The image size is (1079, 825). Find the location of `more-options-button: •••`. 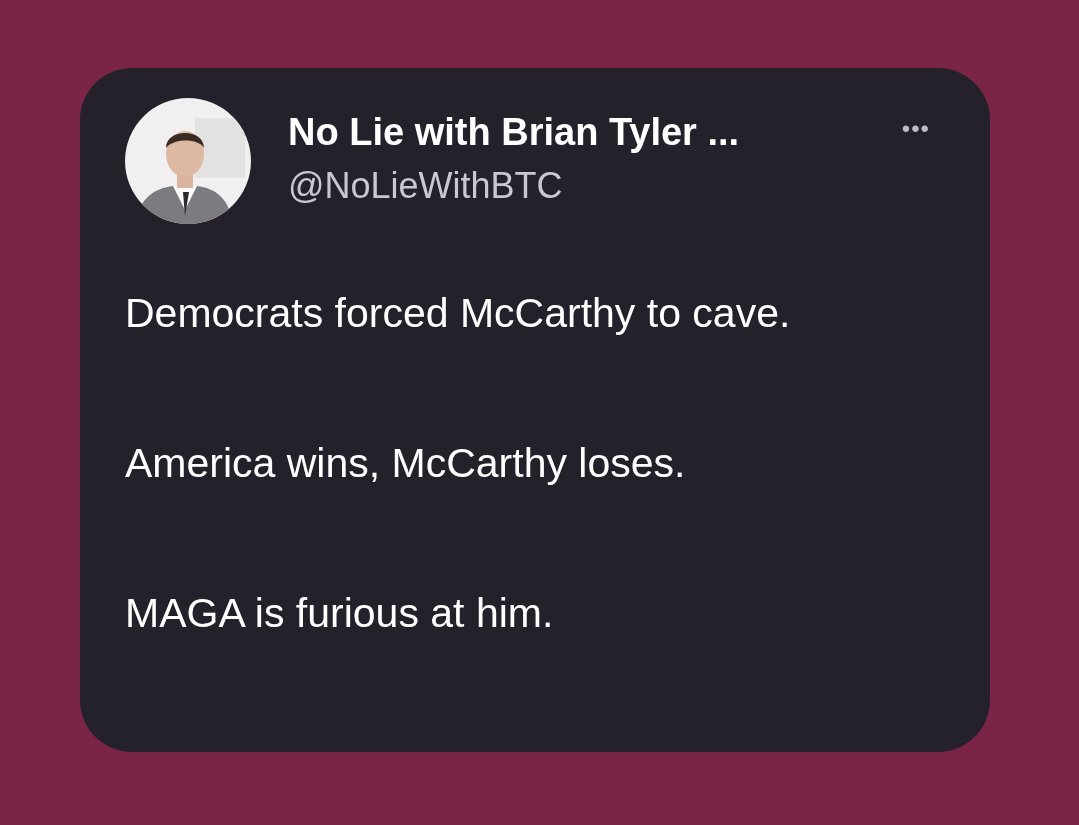

more-options-button: ••• is located at coordinates (915, 129).